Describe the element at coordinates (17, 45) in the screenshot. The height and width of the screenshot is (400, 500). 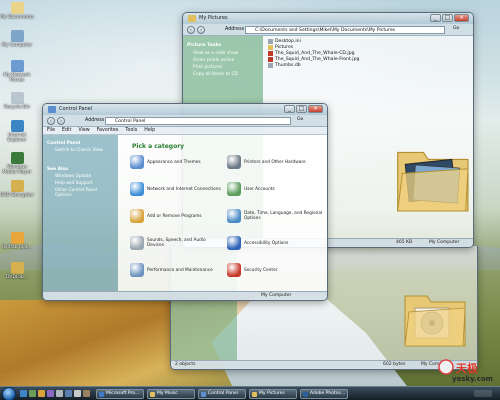
I see `desktop-icon-label: My Computer` at that location.